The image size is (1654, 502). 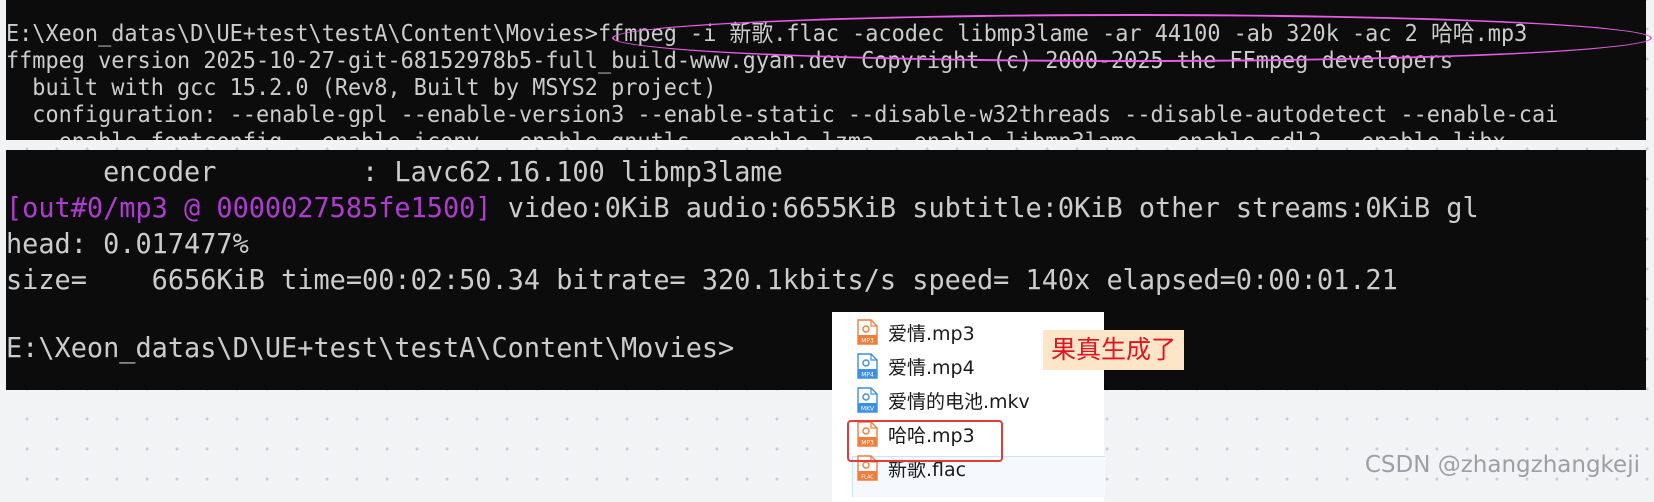 What do you see at coordinates (867, 478) in the screenshot?
I see `svg-text: FLAC` at bounding box center [867, 478].